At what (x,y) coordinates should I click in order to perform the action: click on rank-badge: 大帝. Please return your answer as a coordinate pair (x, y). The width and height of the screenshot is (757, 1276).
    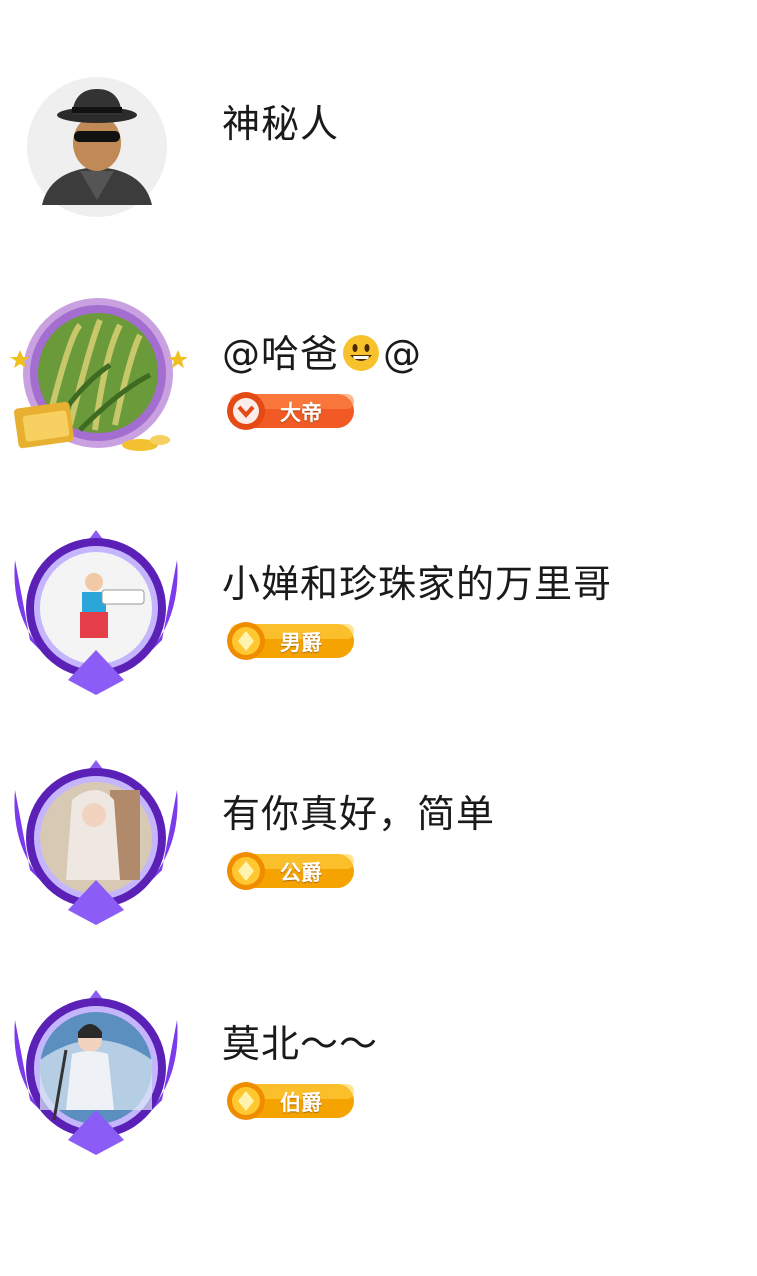
    Looking at the image, I should click on (289, 411).